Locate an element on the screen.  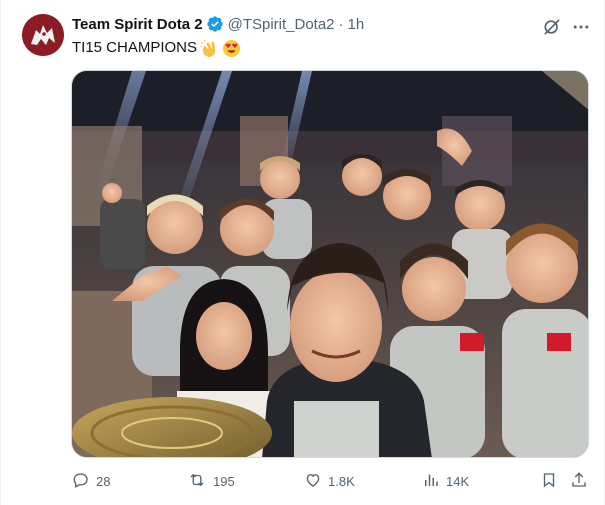
reply-icon is located at coordinates (81, 481).